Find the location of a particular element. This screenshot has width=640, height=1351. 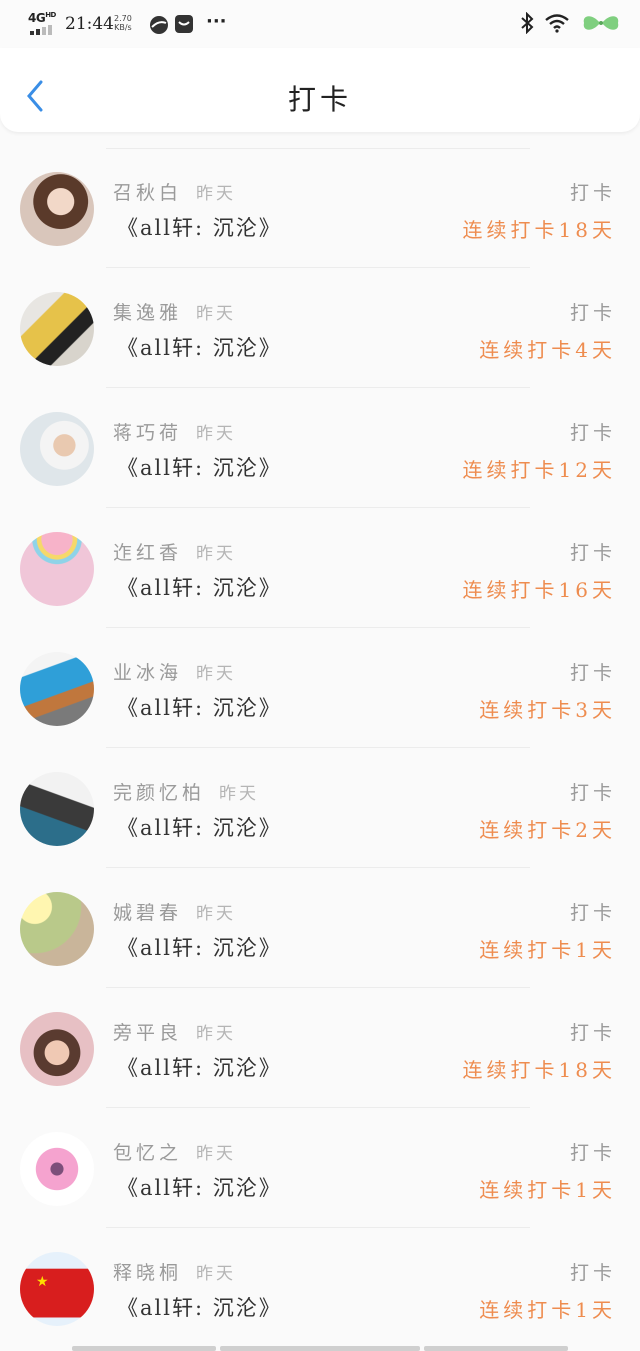

list-item: 迮红香 昨天 《all轩: 沉沦》 打卡 连续打卡16天 is located at coordinates (320, 568).